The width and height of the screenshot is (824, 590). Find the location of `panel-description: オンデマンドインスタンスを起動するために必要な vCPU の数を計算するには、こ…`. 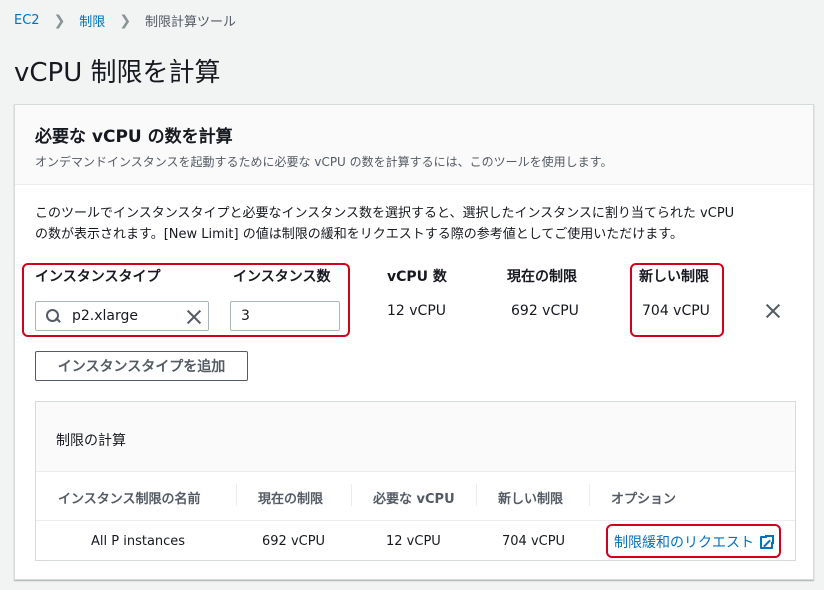

panel-description: オンデマンドインスタンスを起動するために必要な vCPU の数を計算するには、こ… is located at coordinates (324, 162).